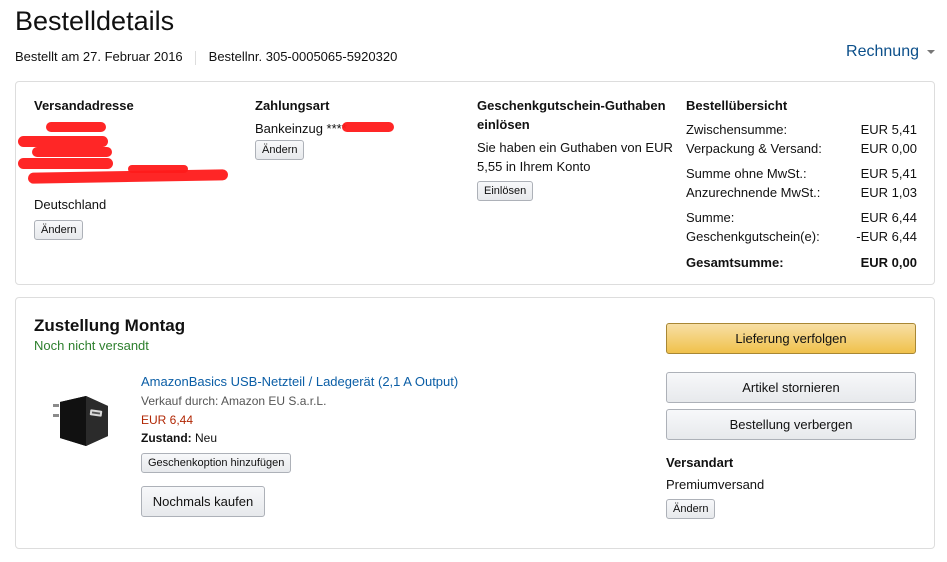  I want to click on condition-label: Zustand:, so click(166, 438).